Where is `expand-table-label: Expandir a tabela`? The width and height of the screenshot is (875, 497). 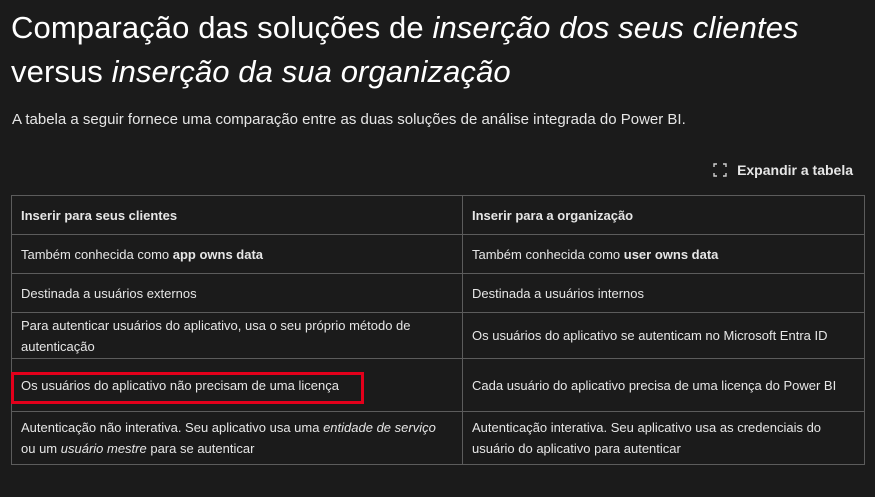
expand-table-label: Expandir a tabela is located at coordinates (795, 170).